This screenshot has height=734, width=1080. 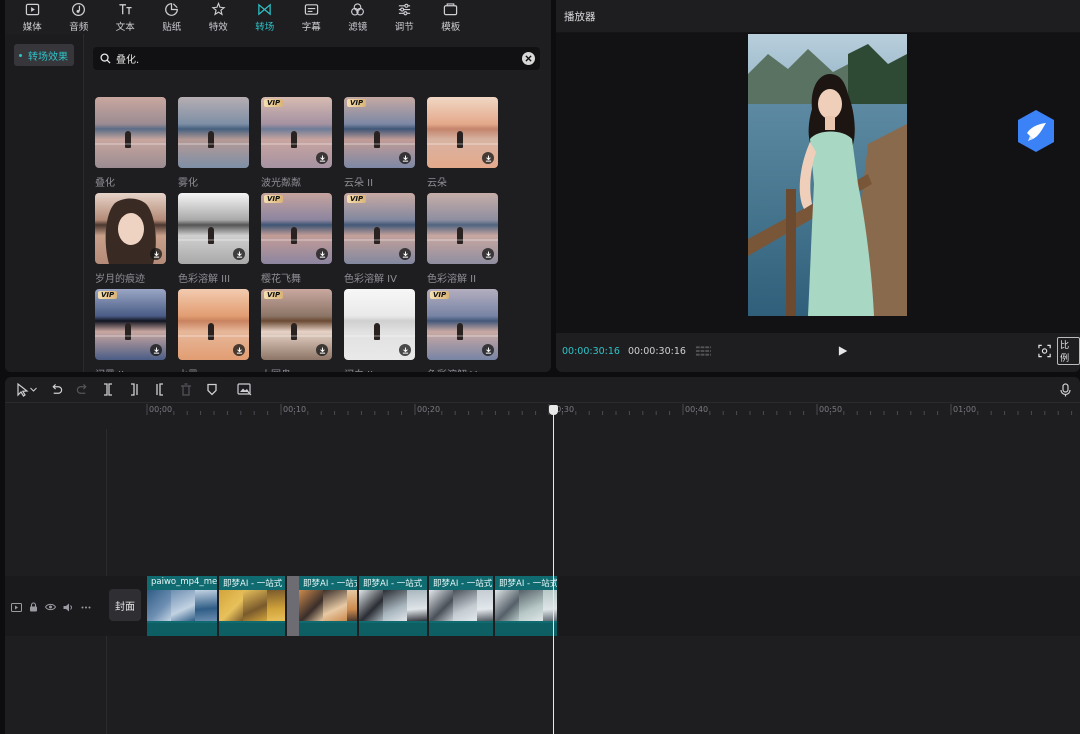 I want to click on tab-filter: 滤镜, so click(x=358, y=17).